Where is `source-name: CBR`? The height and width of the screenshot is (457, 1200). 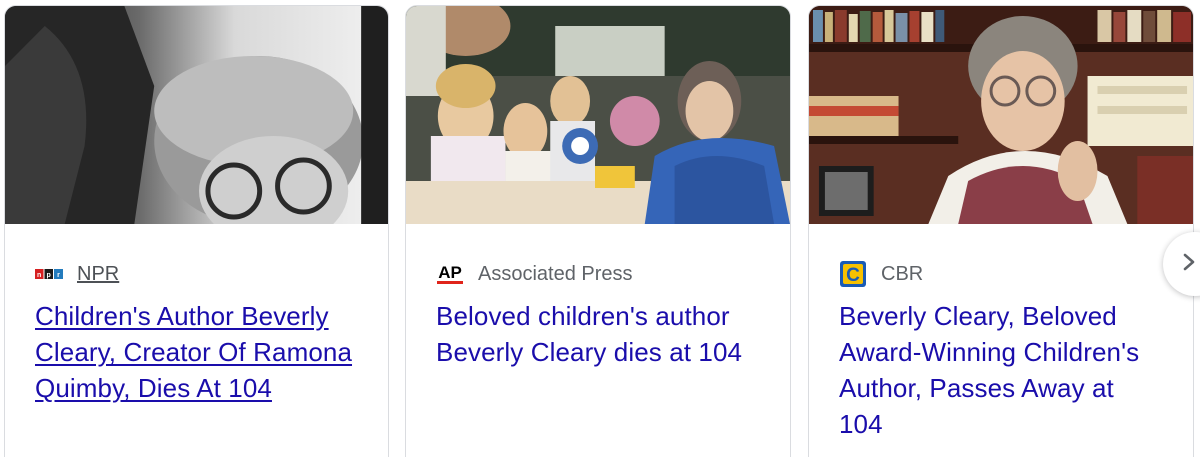 source-name: CBR is located at coordinates (902, 274).